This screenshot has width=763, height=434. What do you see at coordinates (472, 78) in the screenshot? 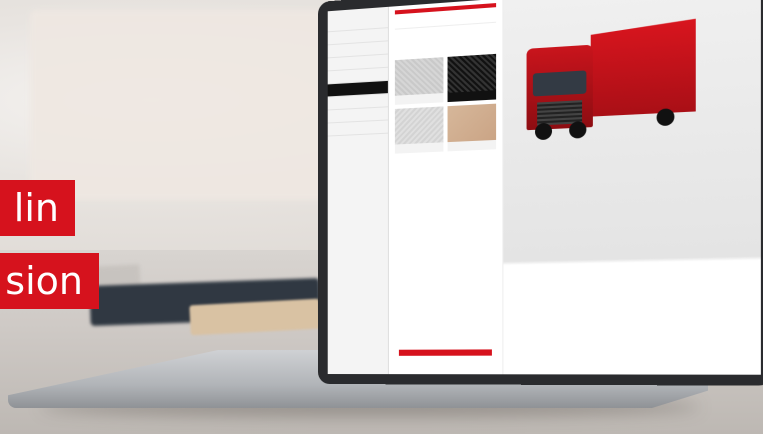
I see `material-tile-selected` at bounding box center [472, 78].